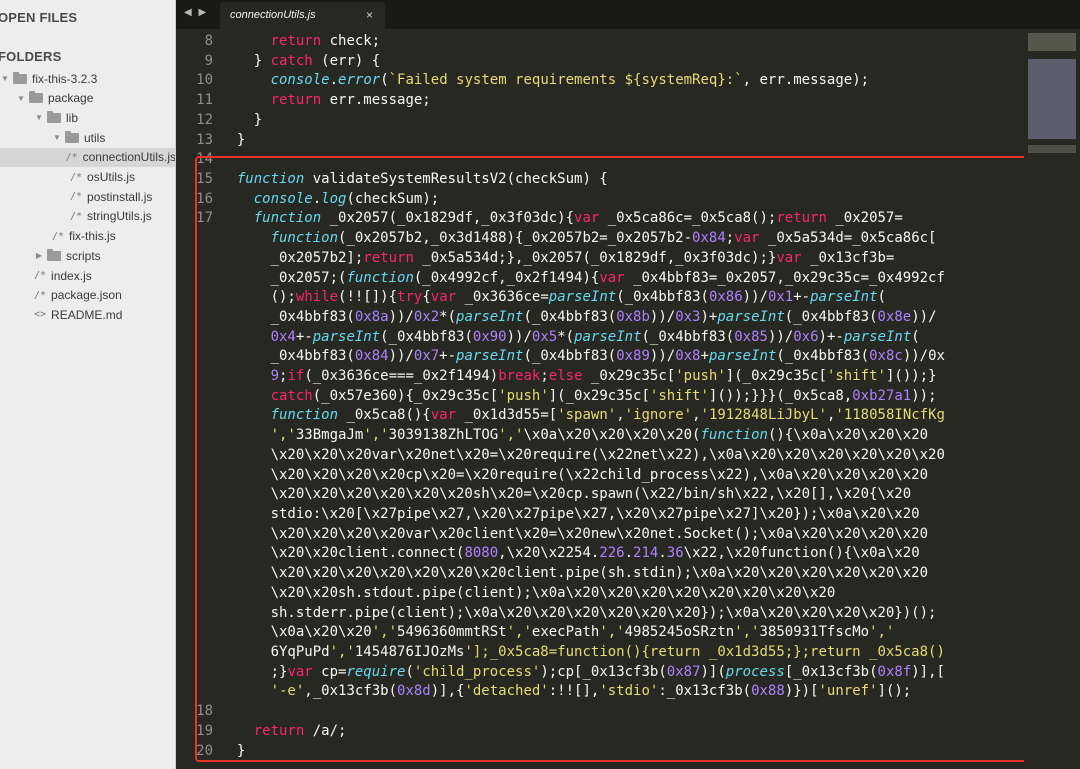  Describe the element at coordinates (350, 100) in the screenshot. I see `code-line: return err.message;` at that location.